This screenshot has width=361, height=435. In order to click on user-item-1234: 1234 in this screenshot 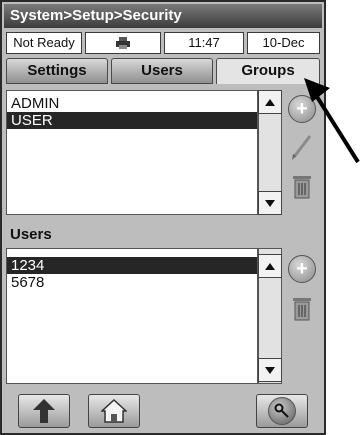, I will do `click(132, 265)`.